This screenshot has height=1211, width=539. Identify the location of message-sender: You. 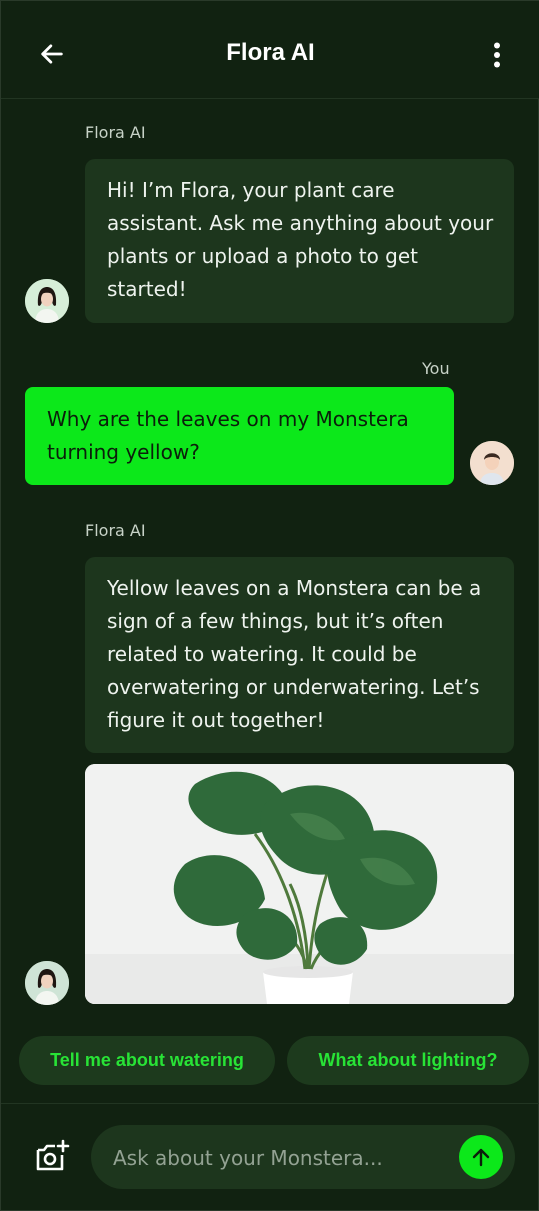
(436, 368).